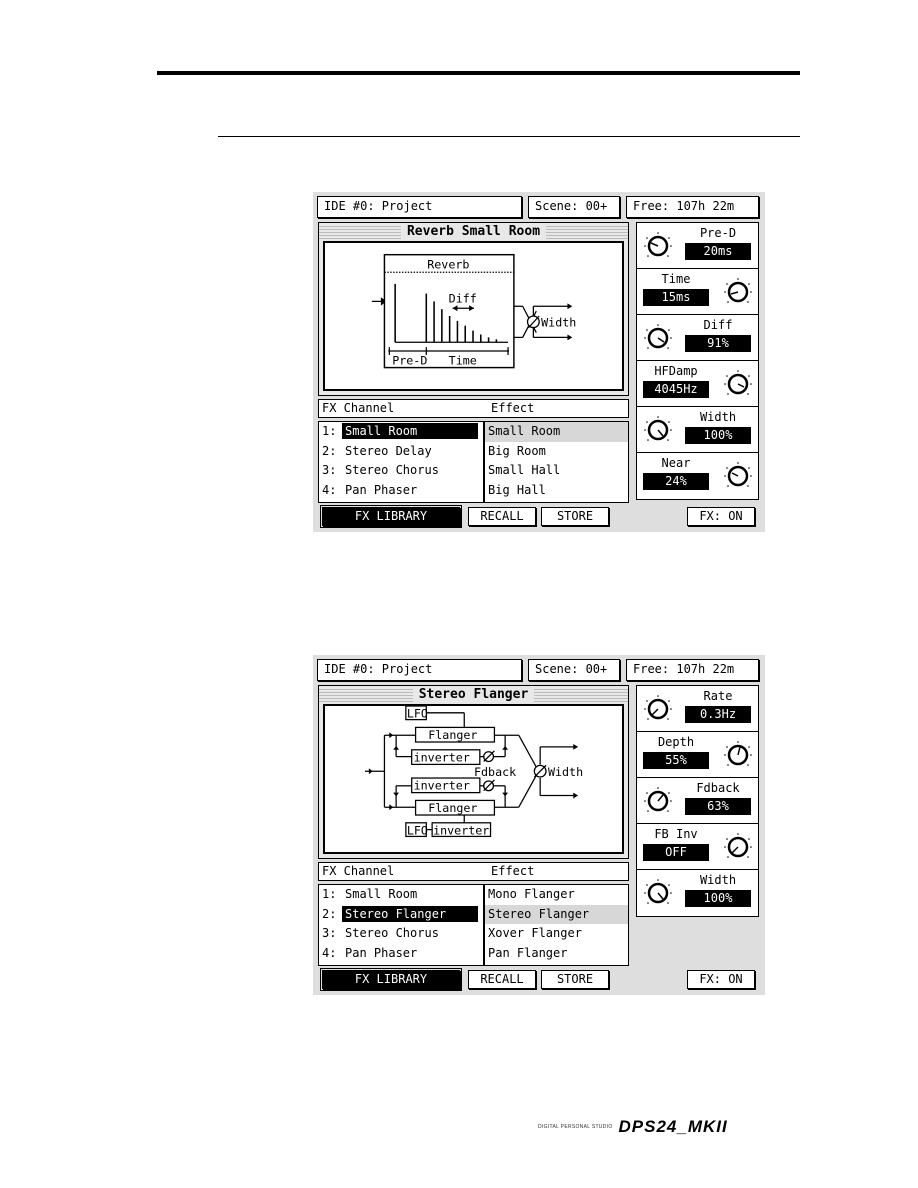 Image resolution: width=918 pixels, height=1188 pixels. Describe the element at coordinates (556, 954) in the screenshot. I see `effect-item: Pan Flanger` at that location.